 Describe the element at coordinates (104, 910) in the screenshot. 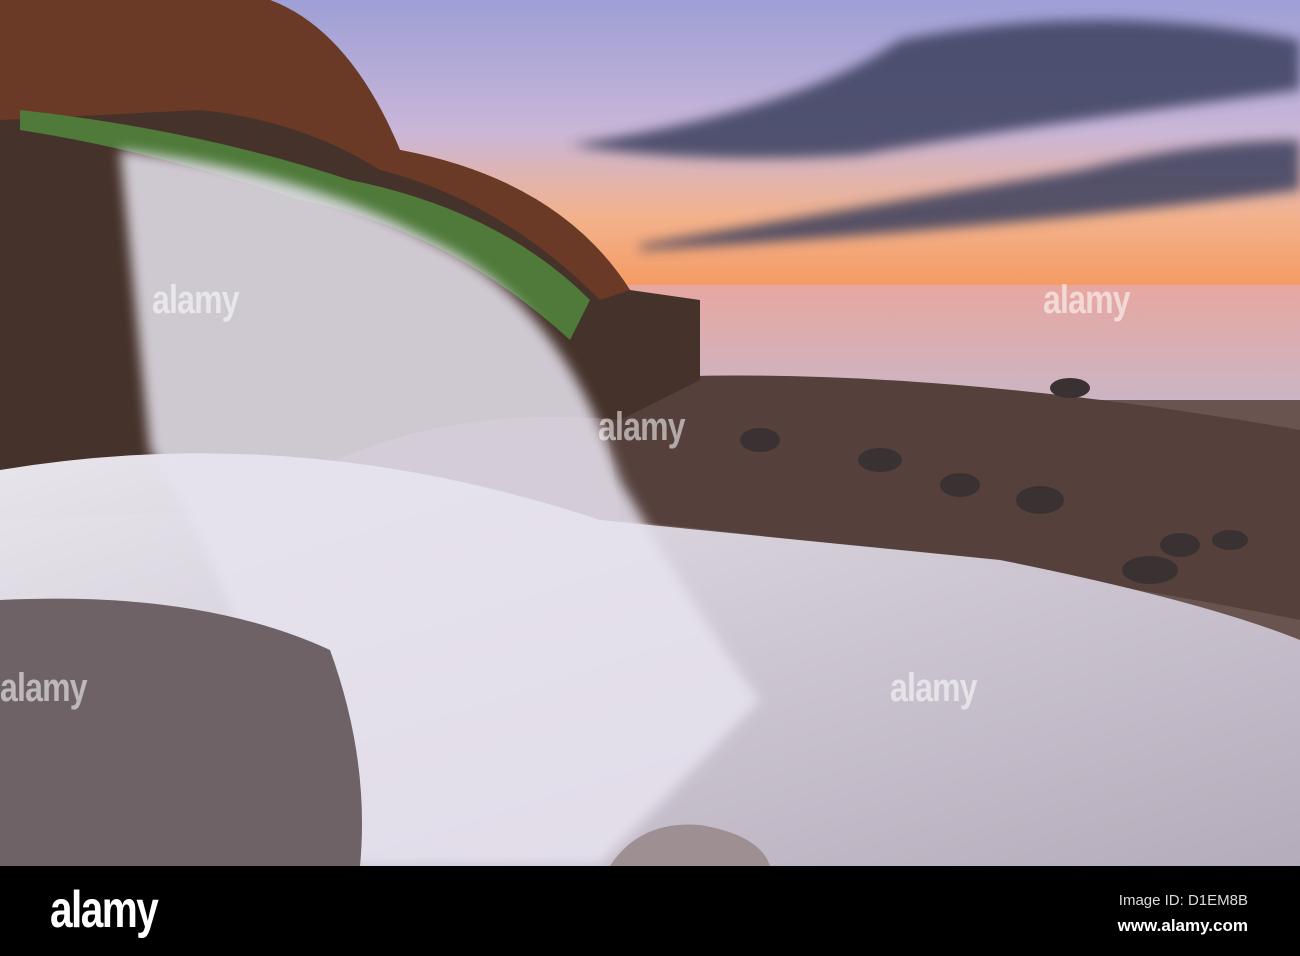

I see `alamy-logo: alamy` at that location.